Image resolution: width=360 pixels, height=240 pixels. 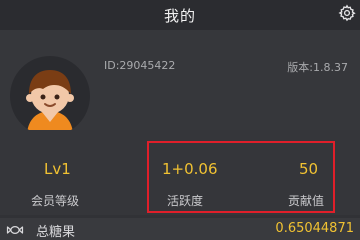 I want to click on boy-avatar-icon, so click(x=50, y=96).